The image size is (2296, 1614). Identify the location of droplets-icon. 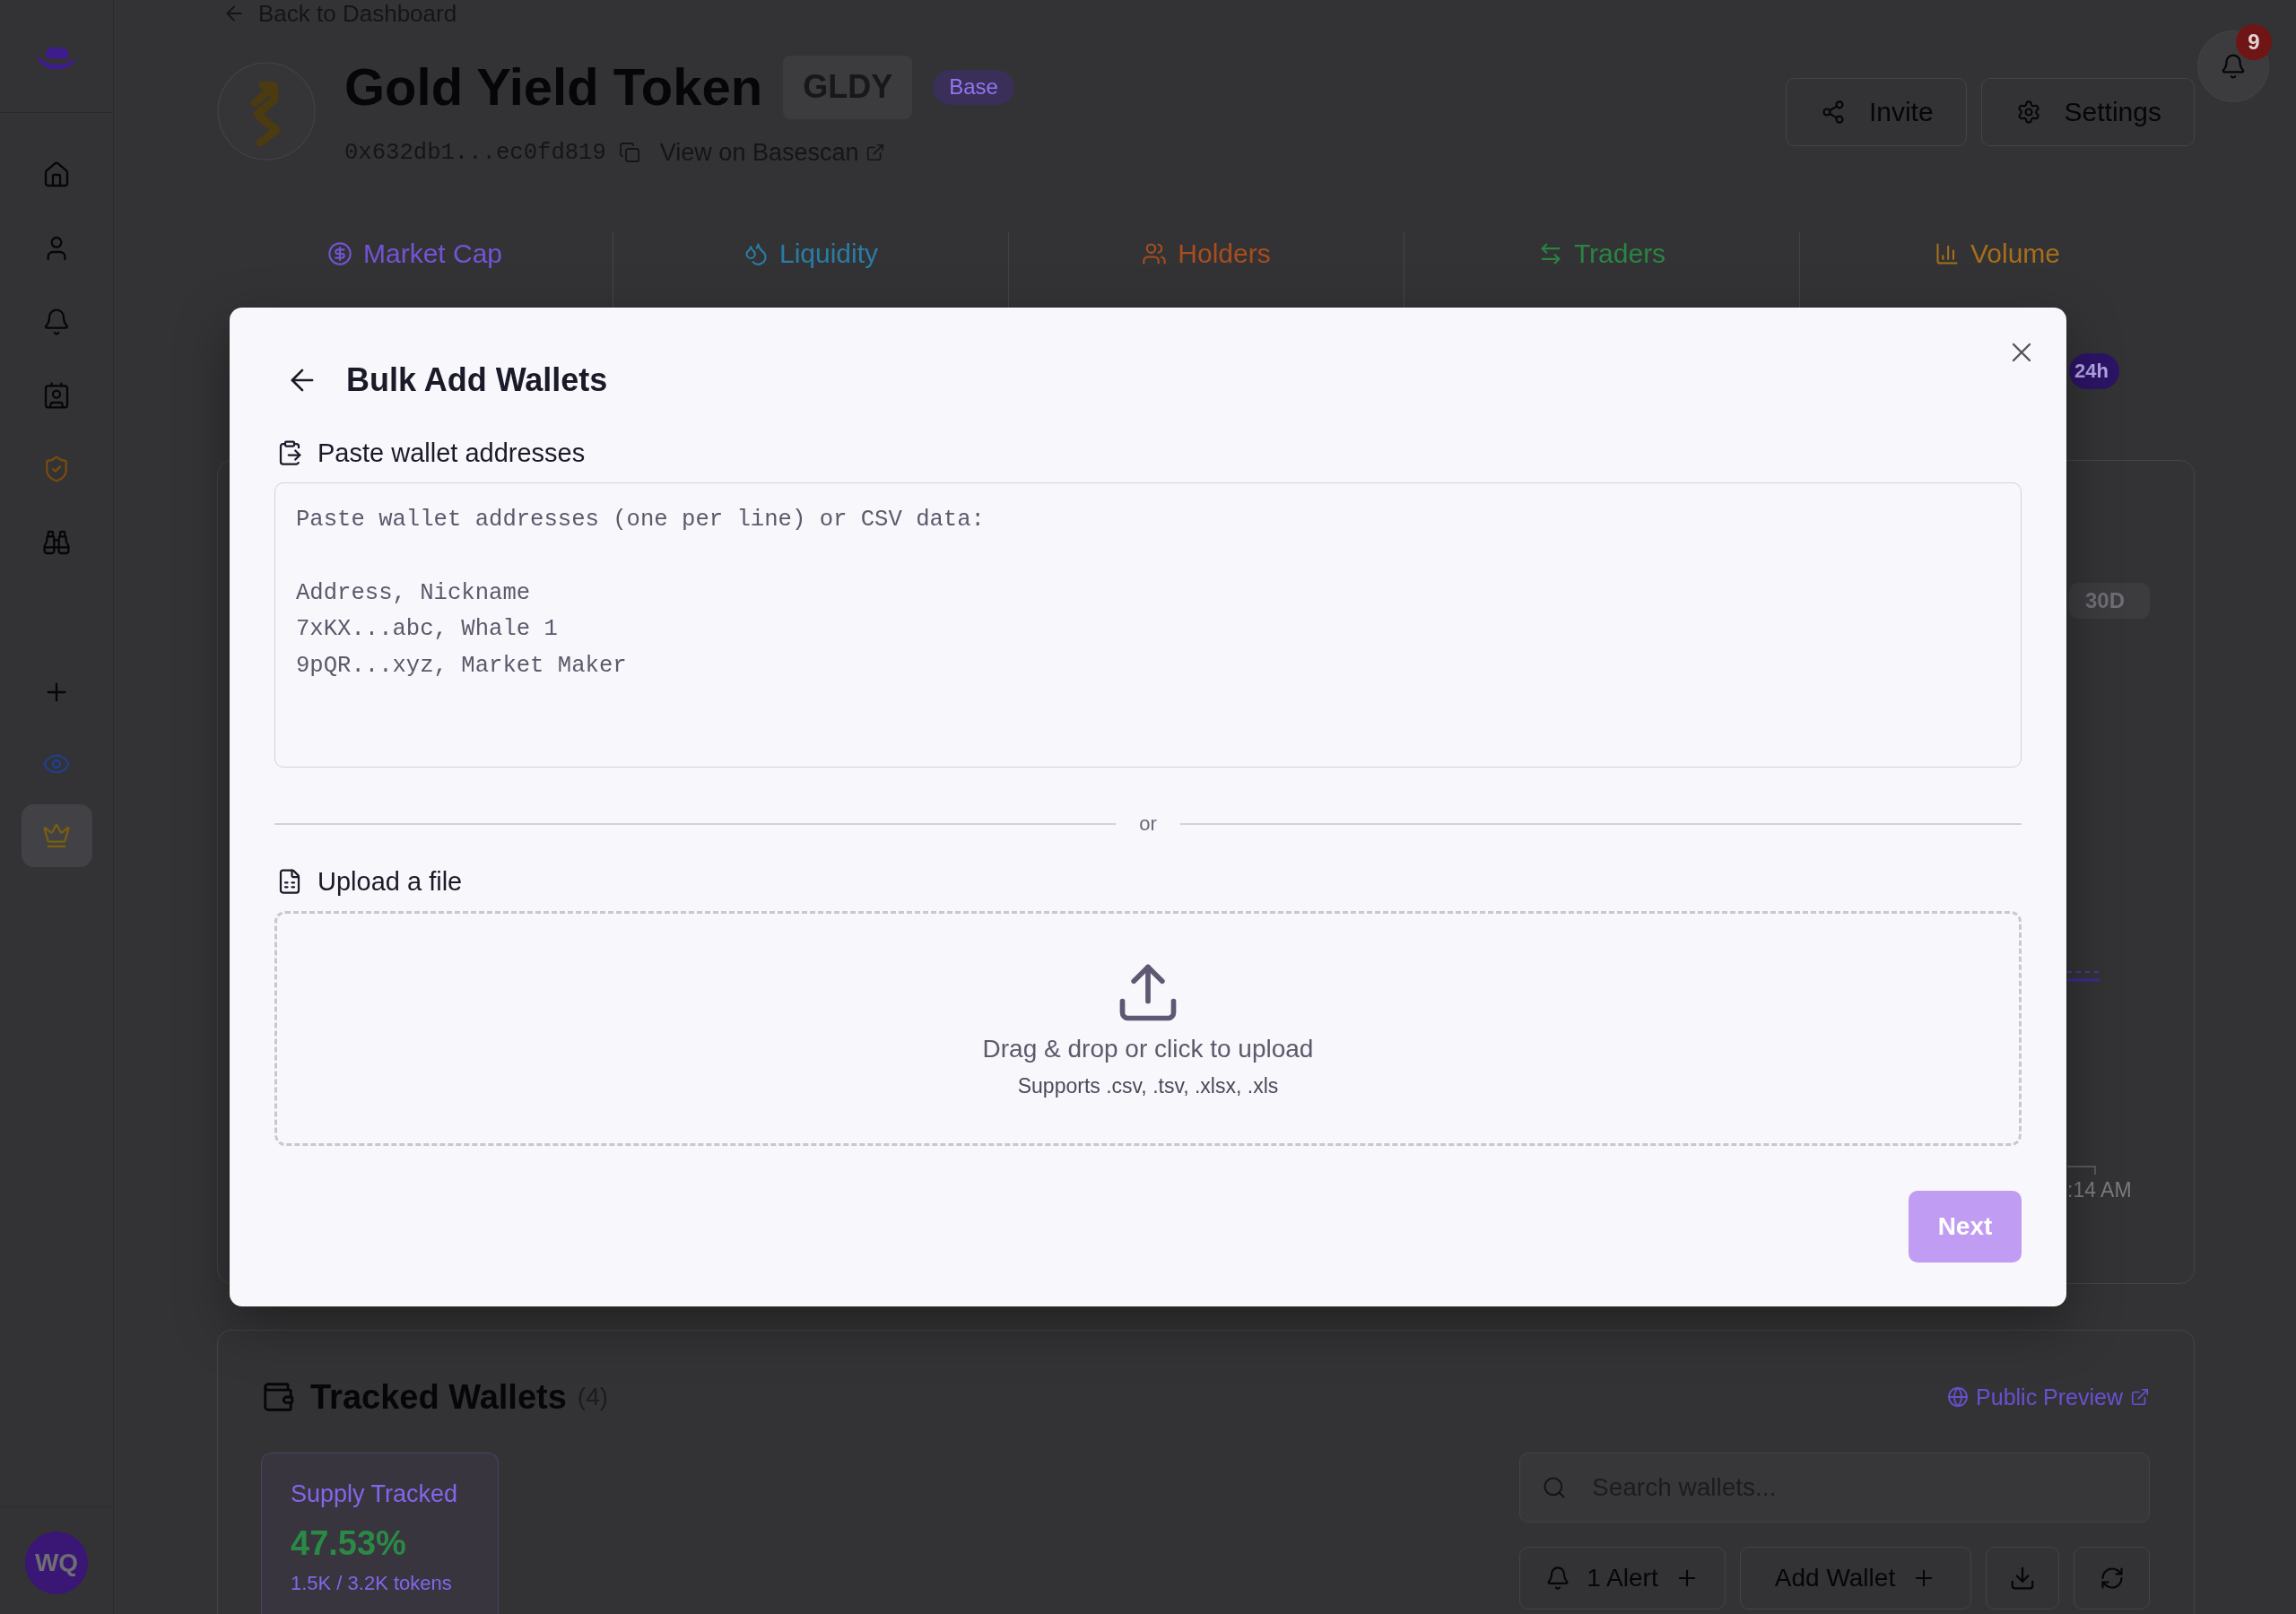
(756, 254).